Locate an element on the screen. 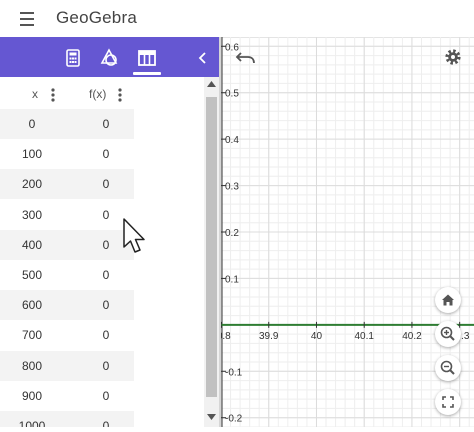  table-row: 00 is located at coordinates (67, 124).